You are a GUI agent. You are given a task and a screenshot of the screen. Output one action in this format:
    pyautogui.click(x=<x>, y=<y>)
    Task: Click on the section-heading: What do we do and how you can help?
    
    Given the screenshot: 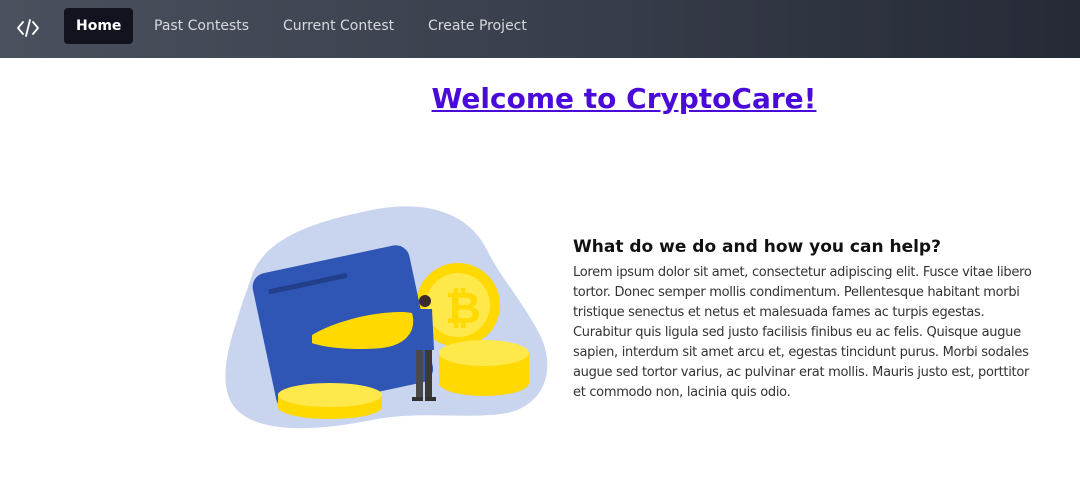 What is the action you would take?
    pyautogui.click(x=757, y=247)
    